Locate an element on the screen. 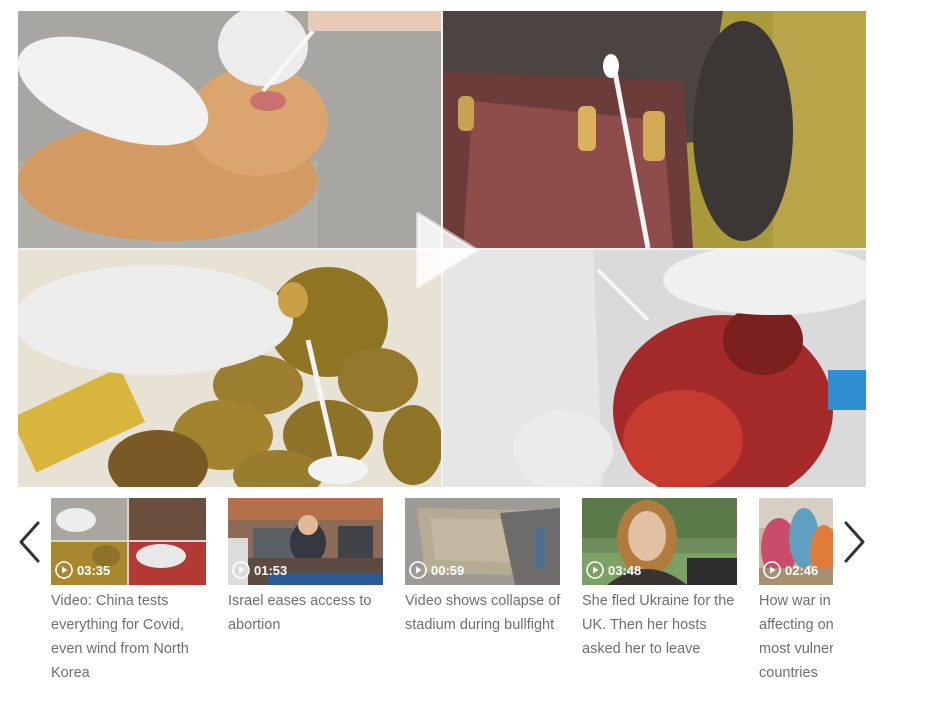 Image resolution: width=932 pixels, height=702 pixels. carousel-next-button is located at coordinates (855, 542).